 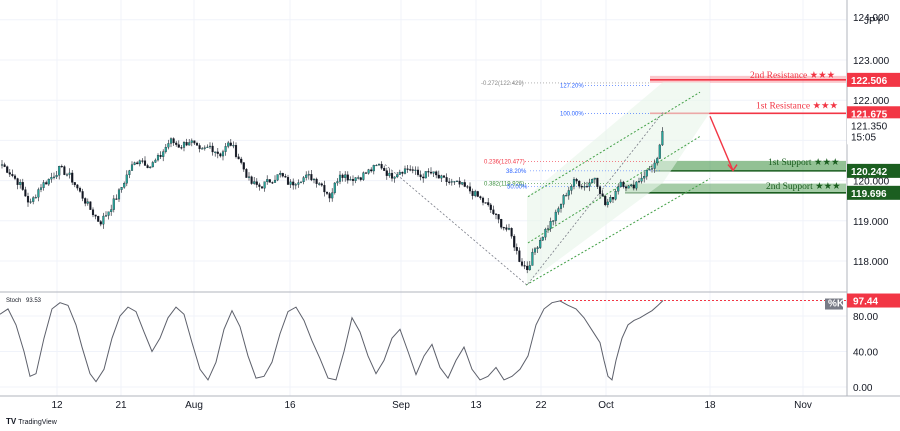 What do you see at coordinates (797, 105) in the screenshot?
I see `label-1st-resistance: 1st Resistance ★★★` at bounding box center [797, 105].